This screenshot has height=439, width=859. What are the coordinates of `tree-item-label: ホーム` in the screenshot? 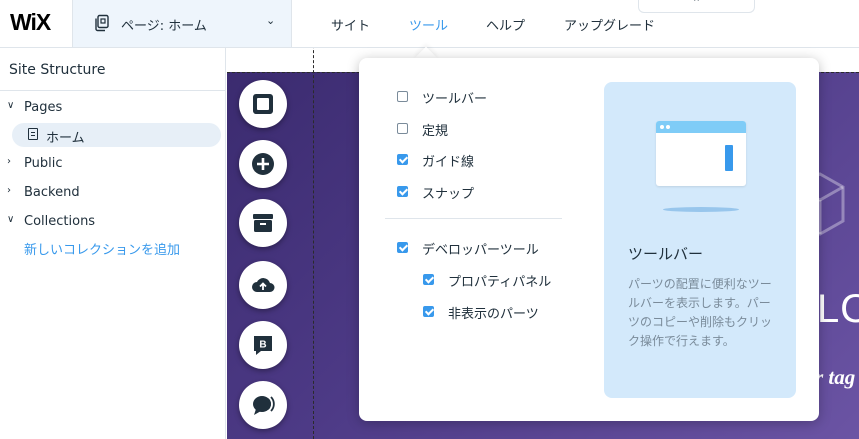 It's located at (65, 138).